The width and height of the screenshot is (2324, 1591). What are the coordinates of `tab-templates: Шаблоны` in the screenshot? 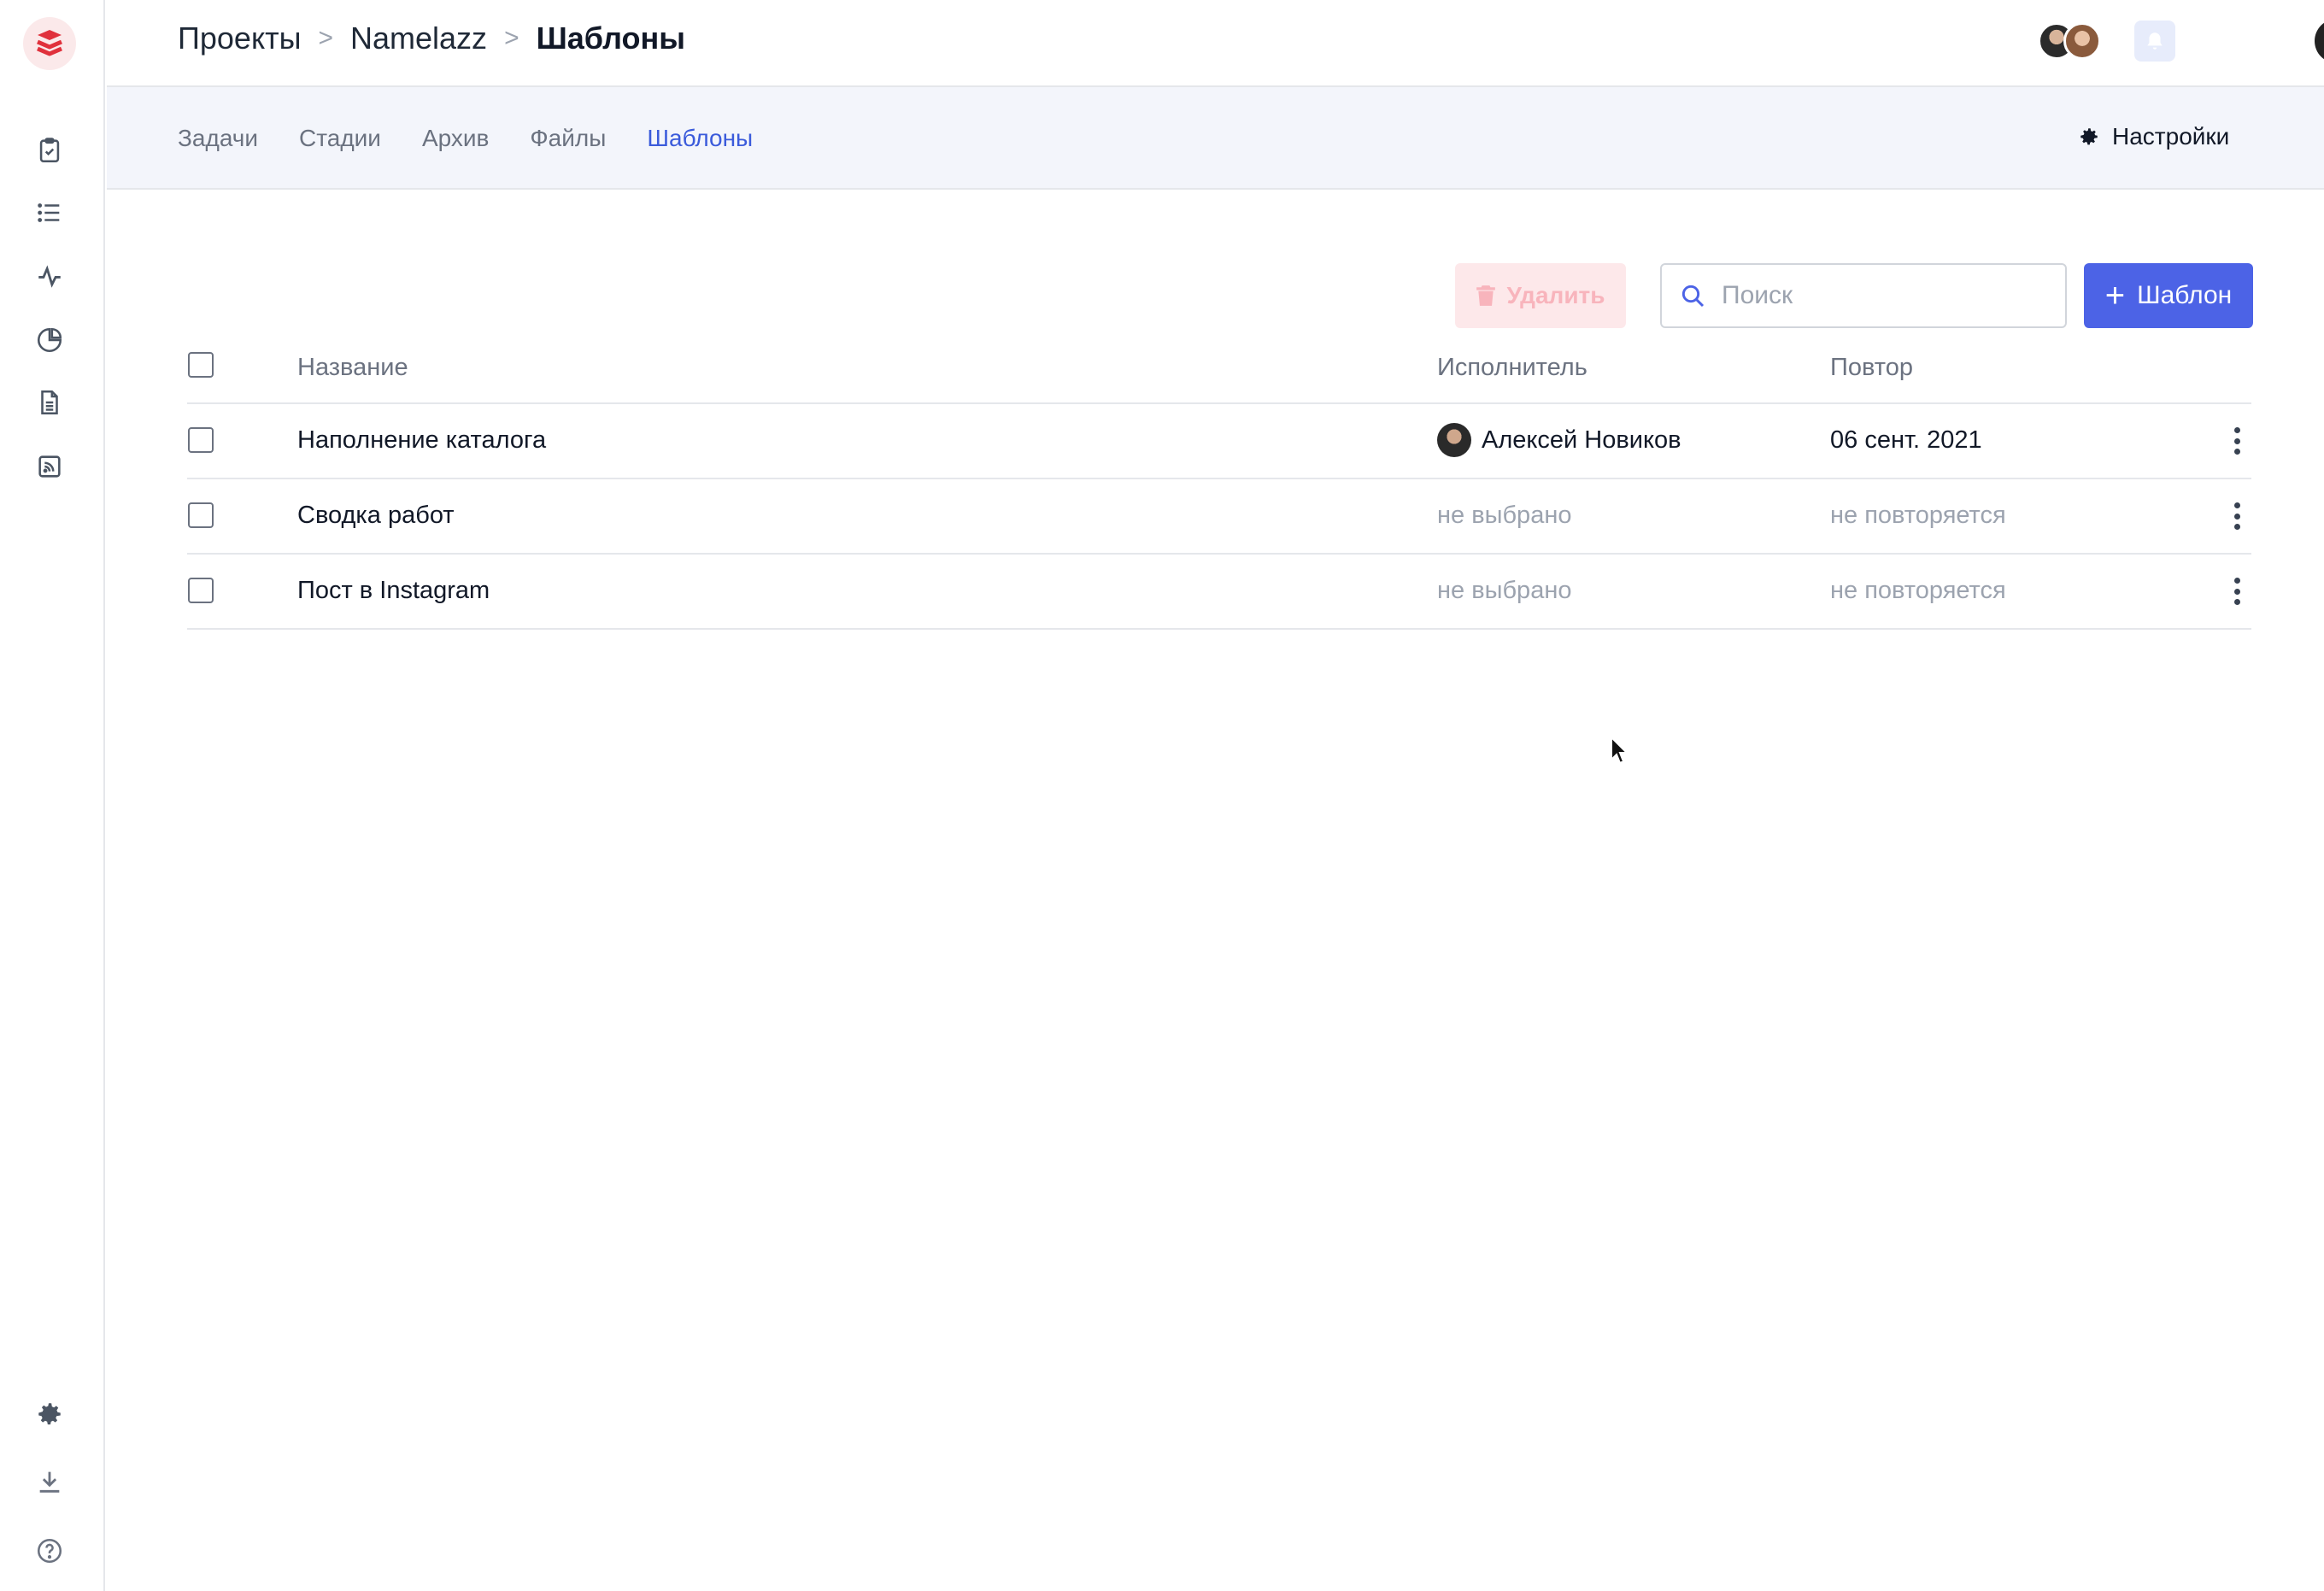 It's located at (700, 138).